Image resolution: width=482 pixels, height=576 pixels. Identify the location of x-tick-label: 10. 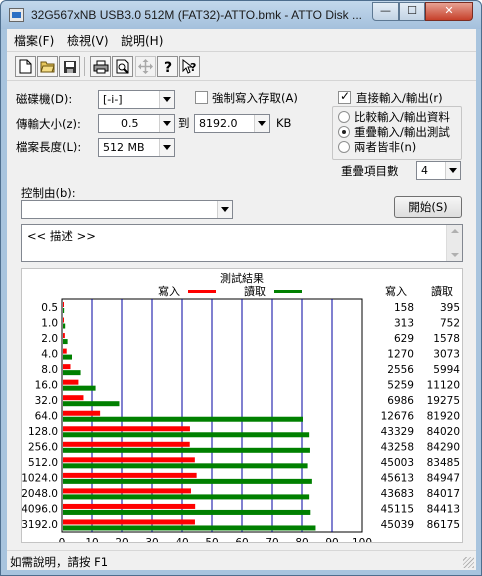
(91, 539).